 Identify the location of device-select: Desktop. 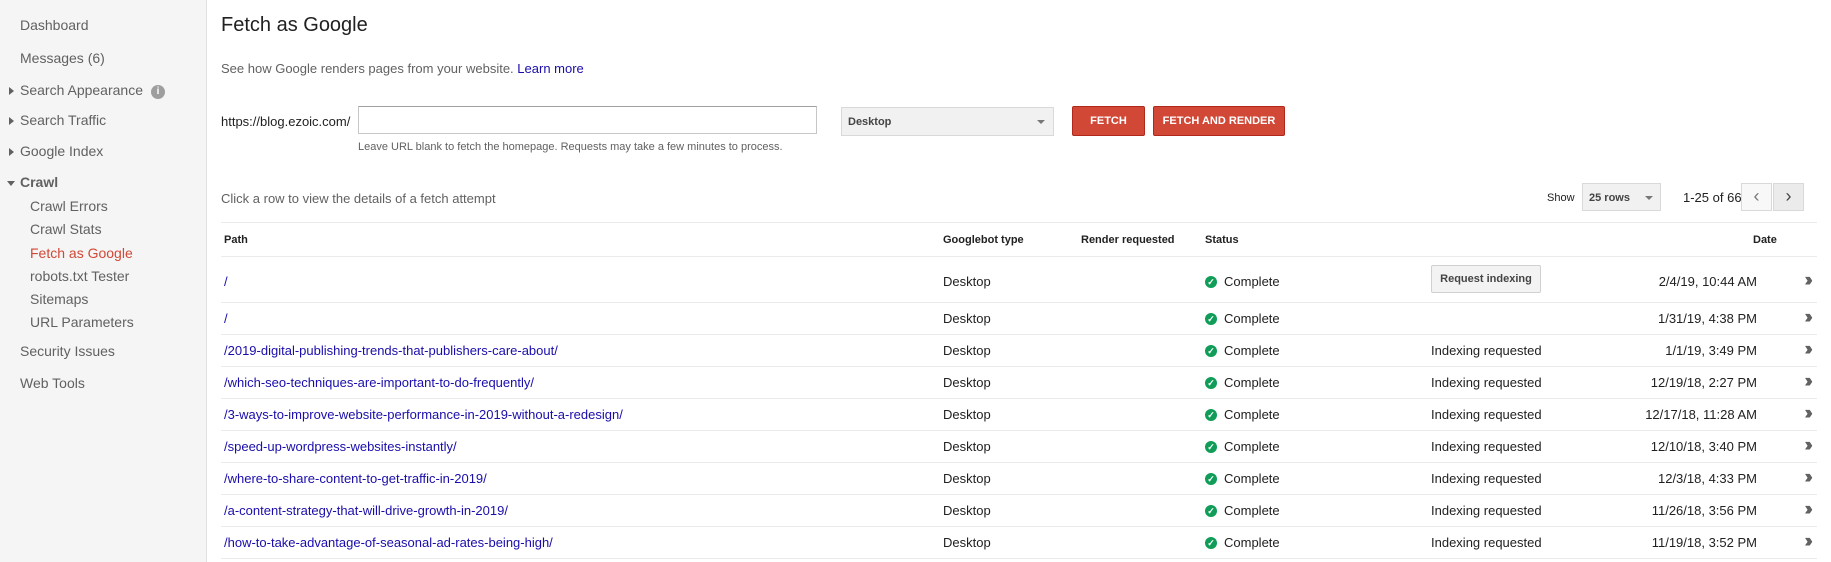
(947, 121).